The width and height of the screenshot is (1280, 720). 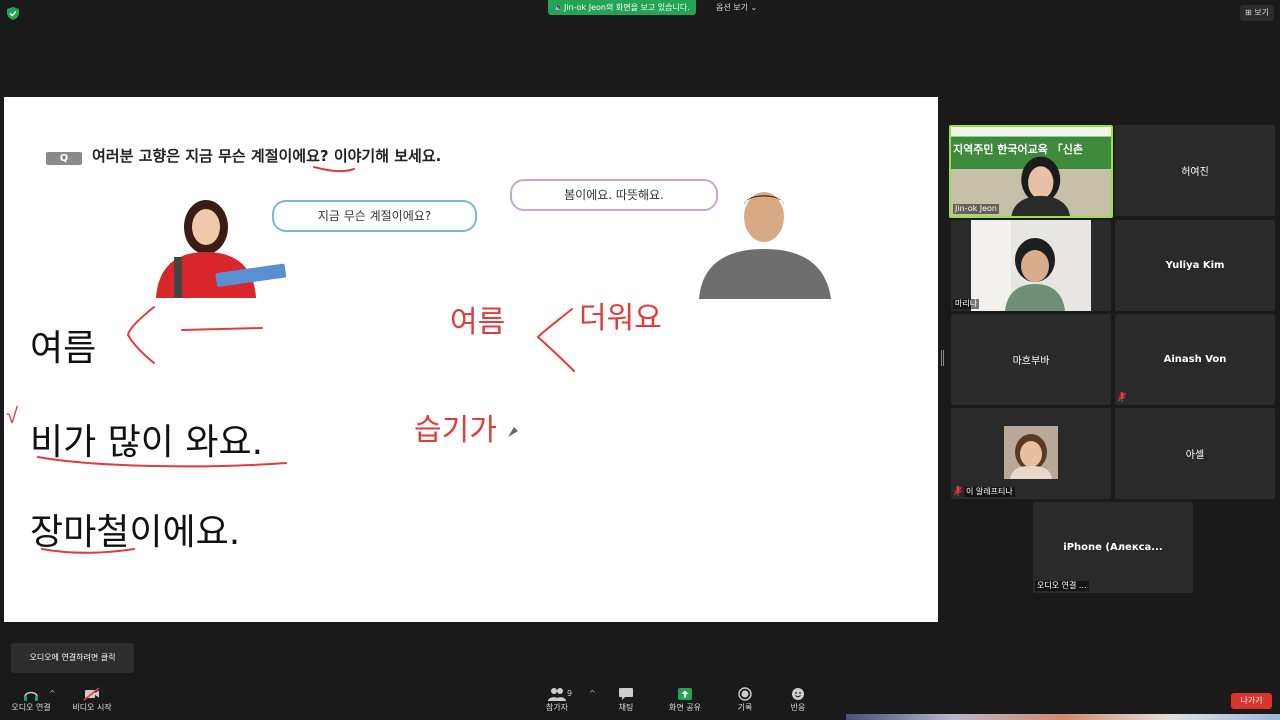 I want to click on participants-icon, so click(x=557, y=694).